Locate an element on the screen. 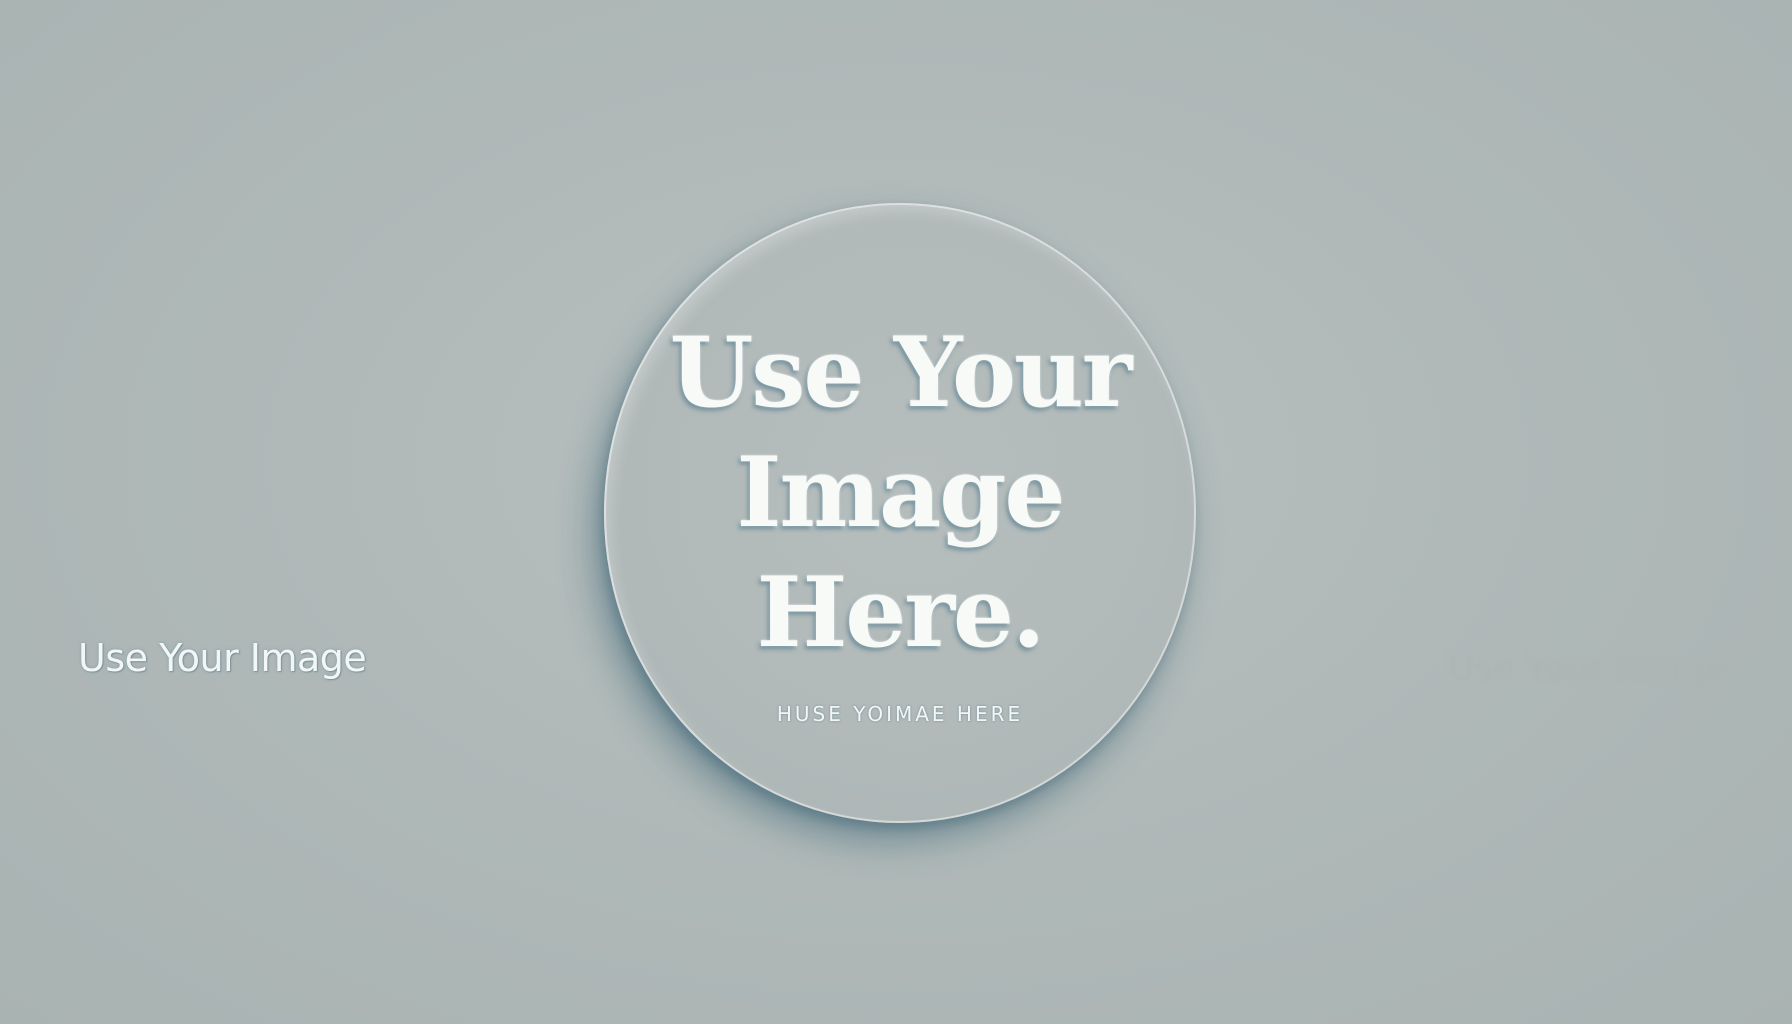 The image size is (1792, 1024). right-caption-faded: Use Your Image is located at coordinates (1588, 668).